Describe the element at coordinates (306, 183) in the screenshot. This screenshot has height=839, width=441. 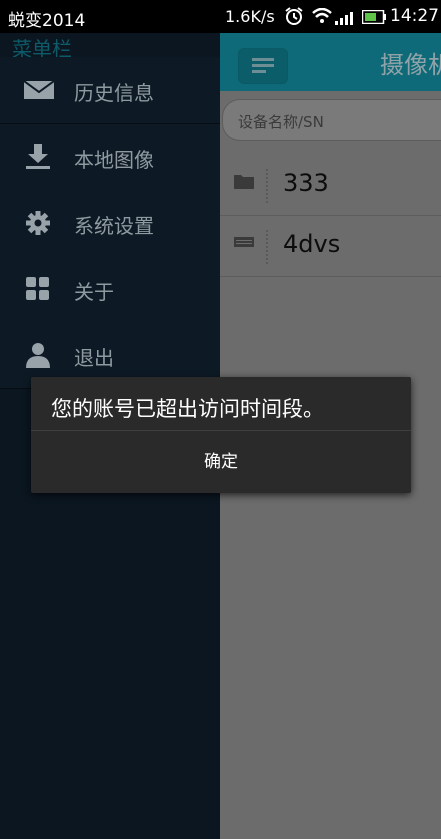
I see `device-name: 333` at that location.